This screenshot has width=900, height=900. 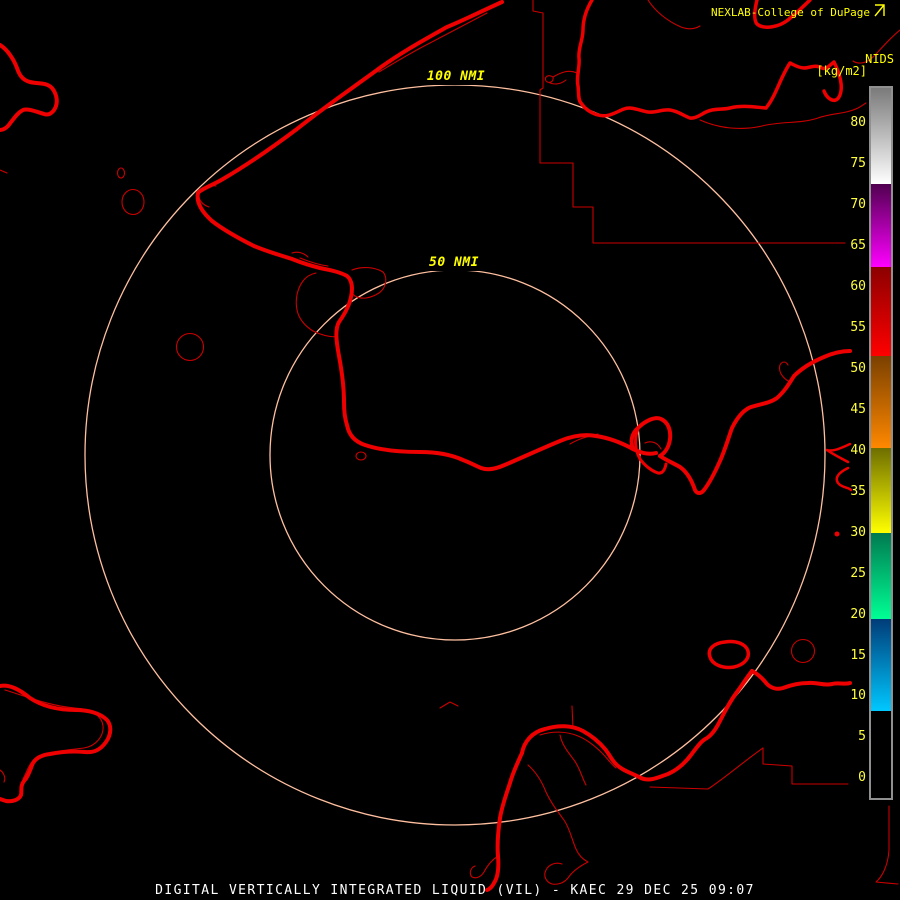 What do you see at coordinates (879, 12) in the screenshot?
I see `dupage-flag-icon` at bounding box center [879, 12].